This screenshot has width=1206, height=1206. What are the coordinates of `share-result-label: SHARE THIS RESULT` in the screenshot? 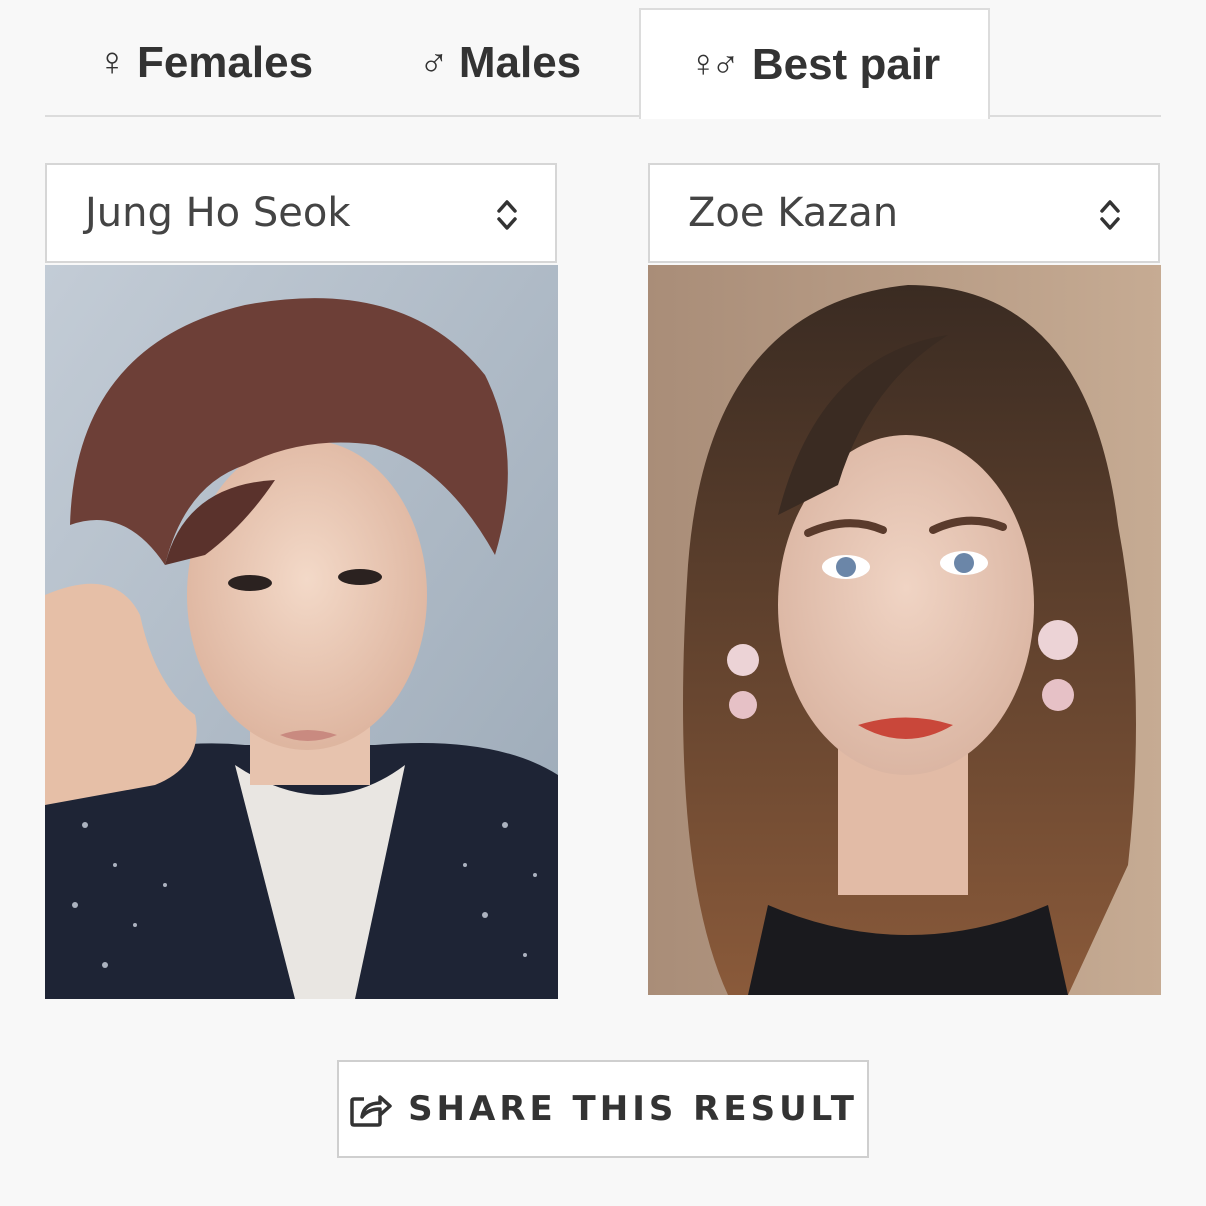 It's located at (633, 1109).